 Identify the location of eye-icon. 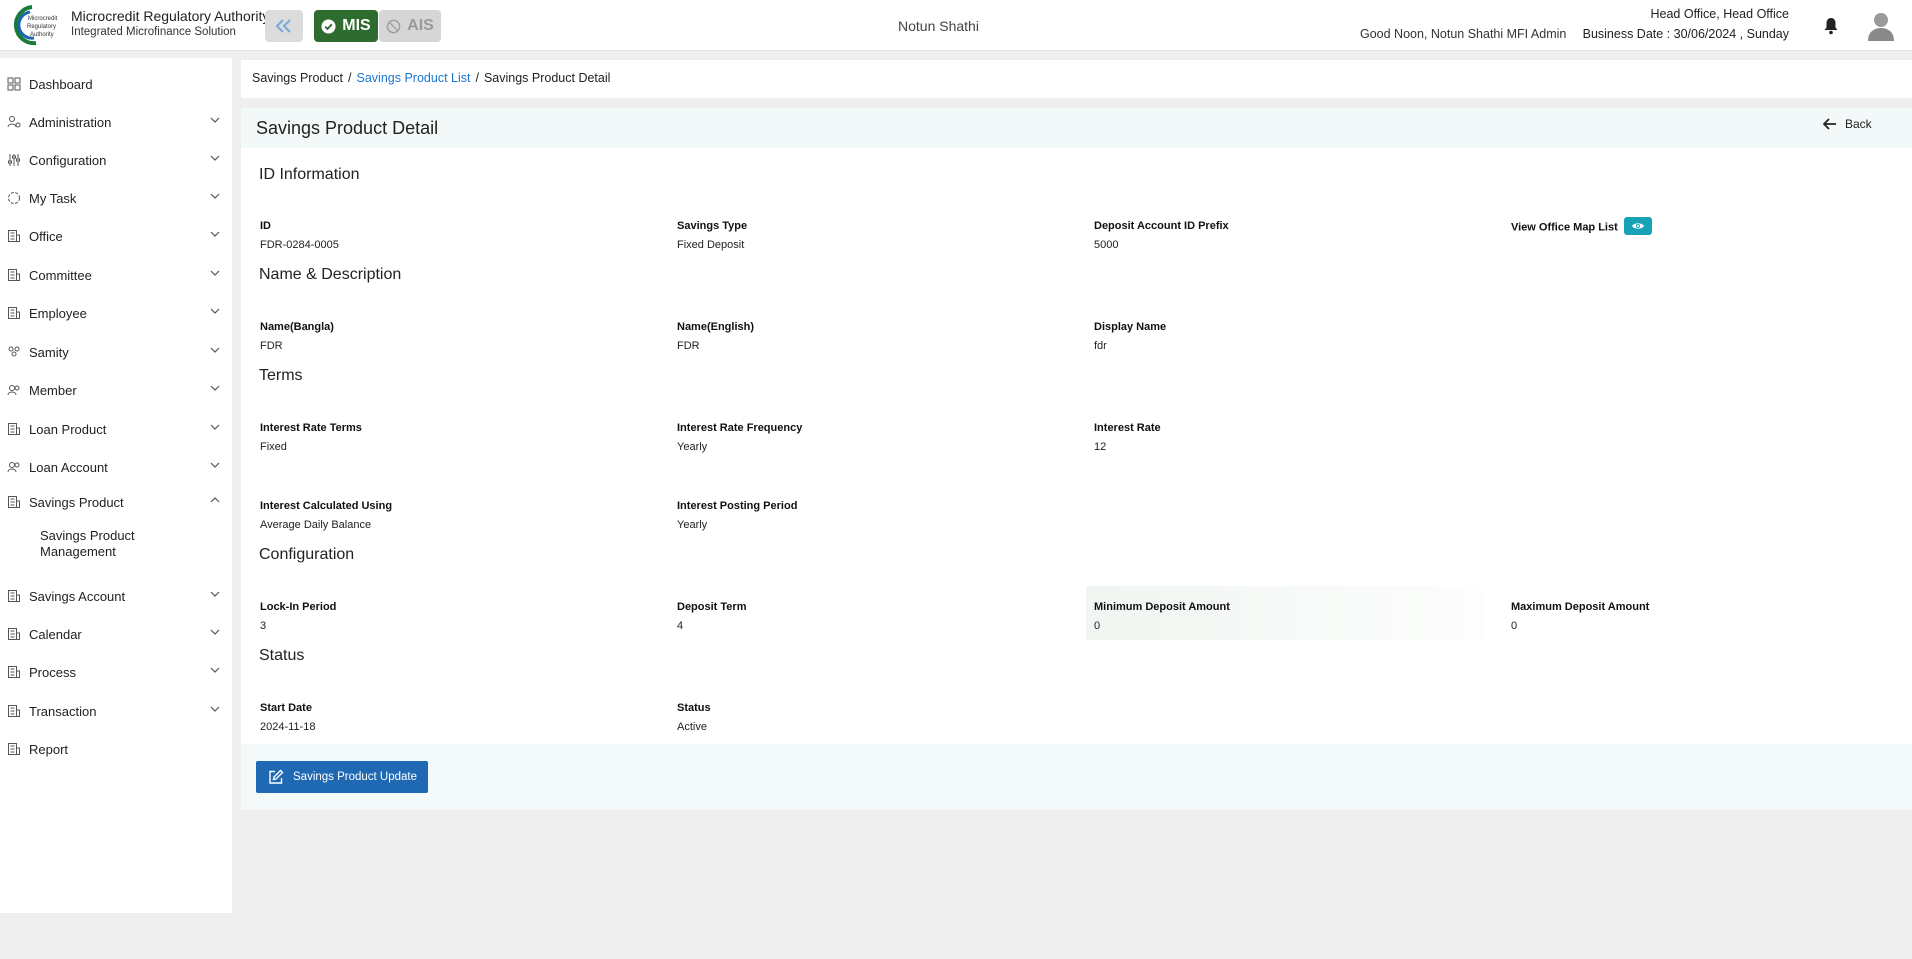
(1637, 226).